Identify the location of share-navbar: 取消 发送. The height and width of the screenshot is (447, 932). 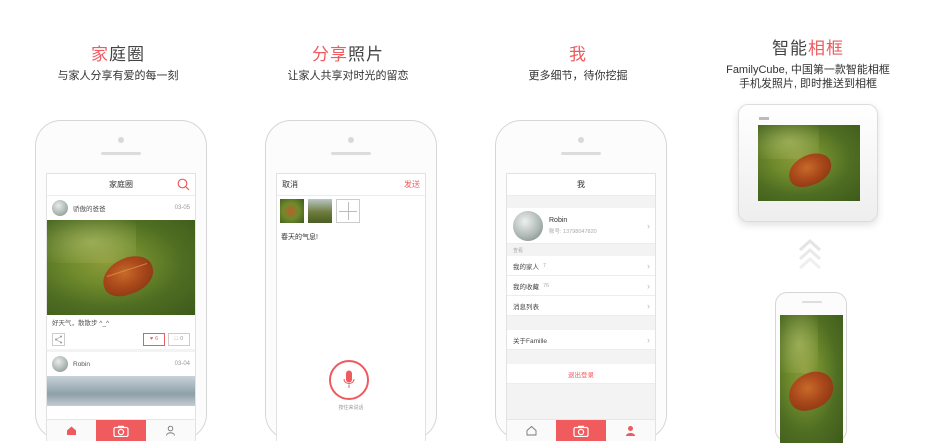
(351, 185).